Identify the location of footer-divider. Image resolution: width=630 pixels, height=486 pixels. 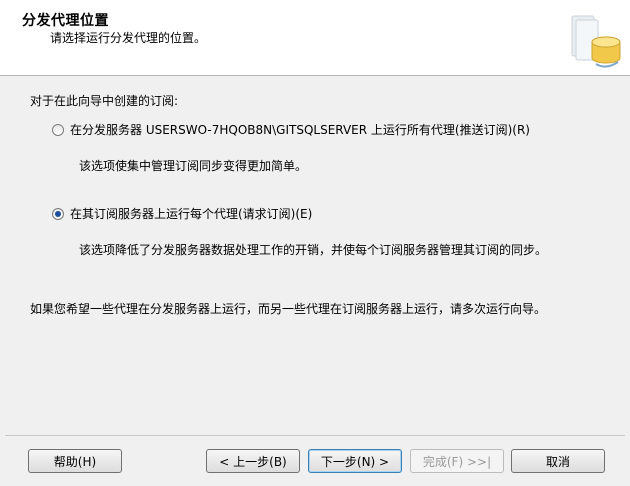
(315, 435).